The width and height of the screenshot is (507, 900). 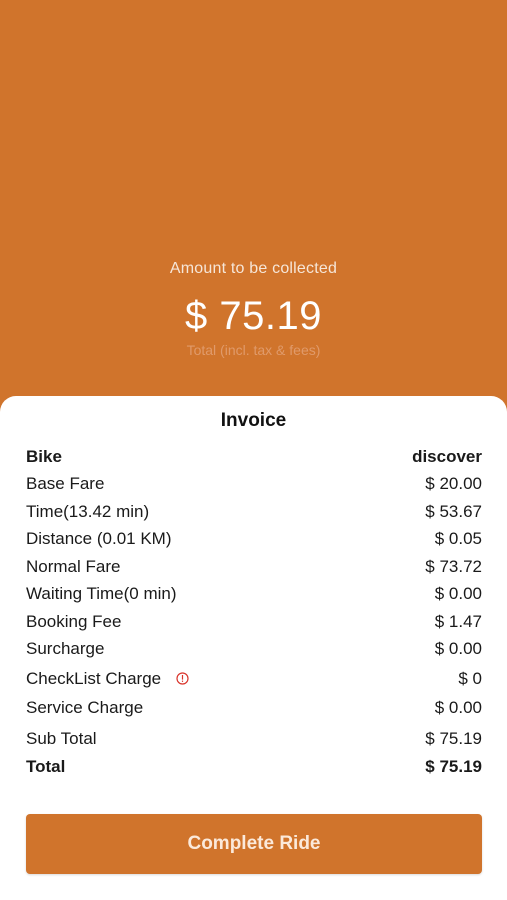 I want to click on fare-label: Surcharge, so click(x=65, y=649).